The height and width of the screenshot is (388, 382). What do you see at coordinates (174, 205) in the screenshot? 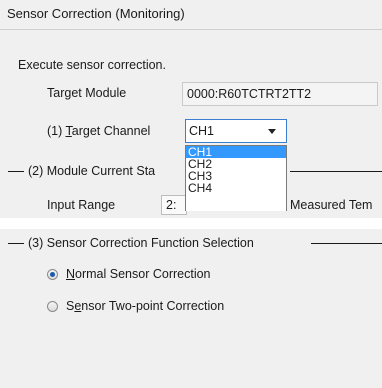
I see `input-range-field: 2:` at bounding box center [174, 205].